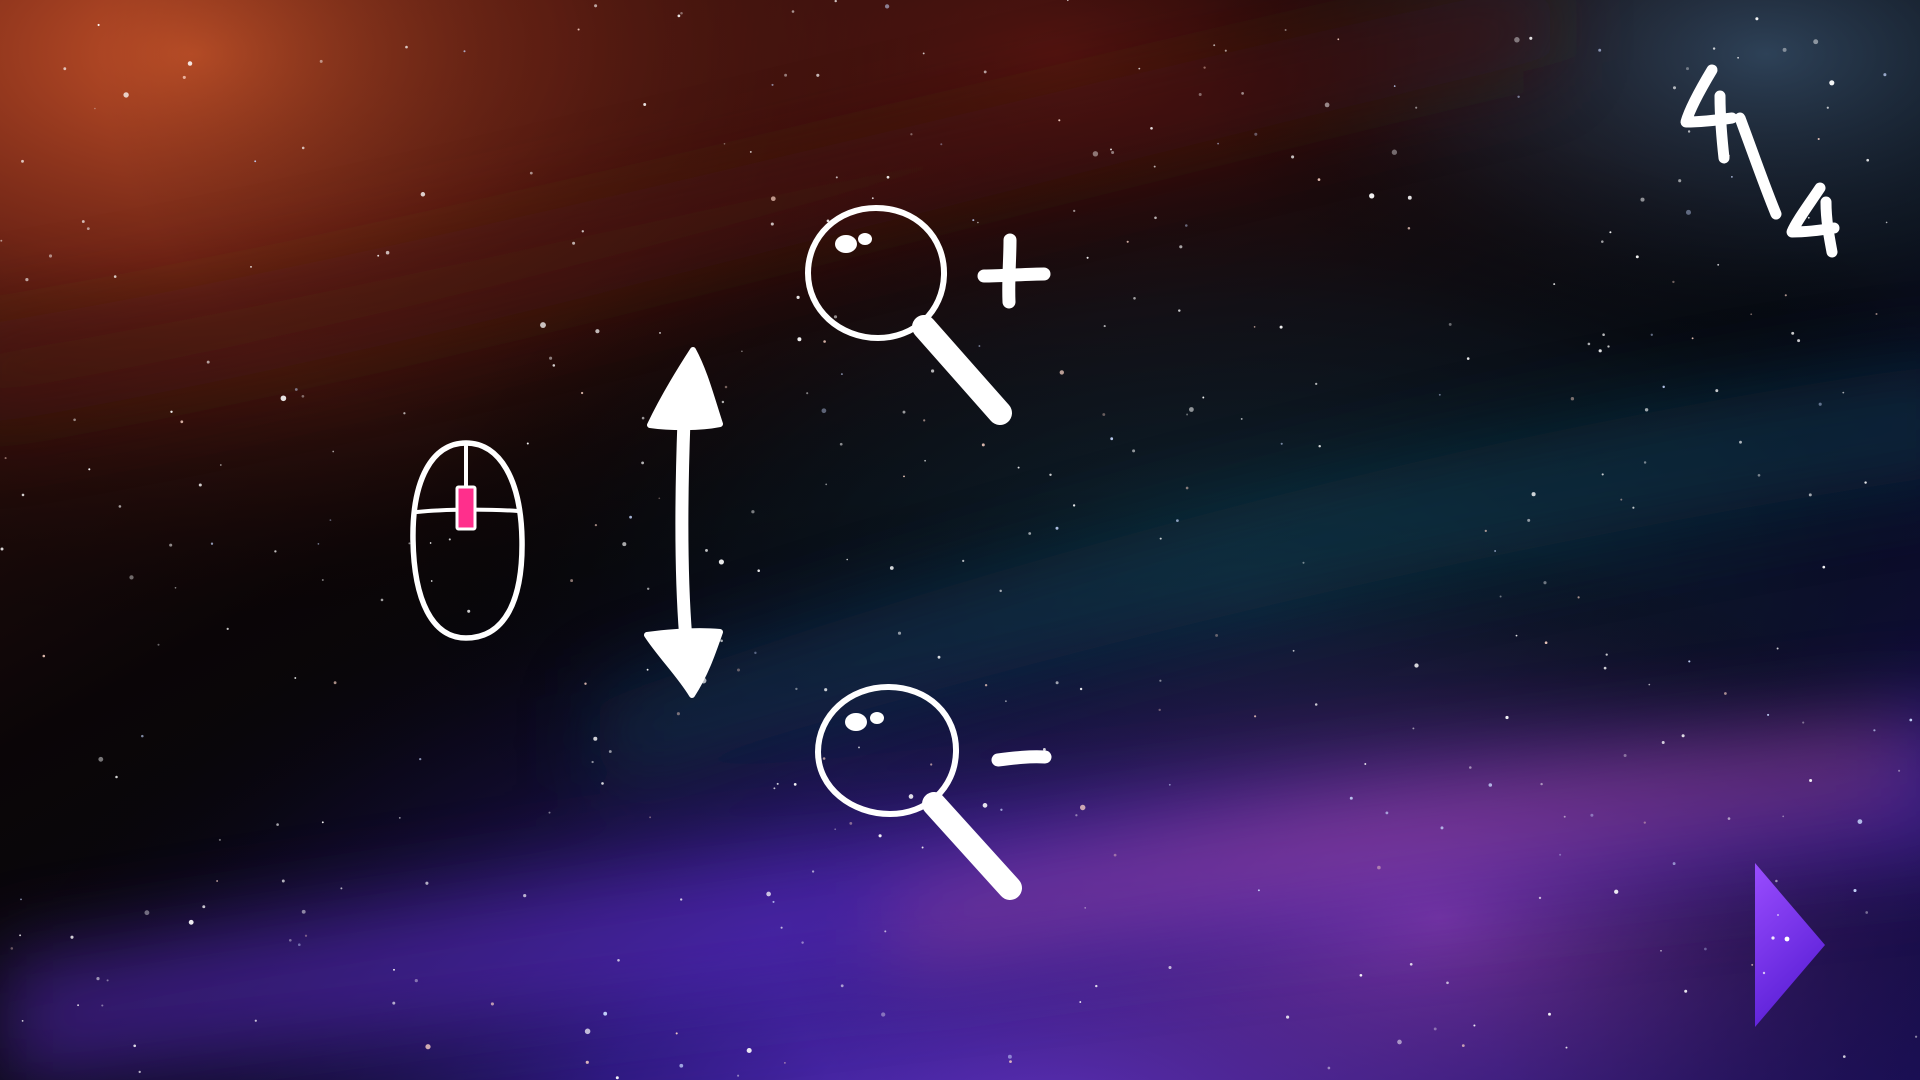 Image resolution: width=1920 pixels, height=1080 pixels. I want to click on magnifier-zoom-out-icon, so click(918, 792).